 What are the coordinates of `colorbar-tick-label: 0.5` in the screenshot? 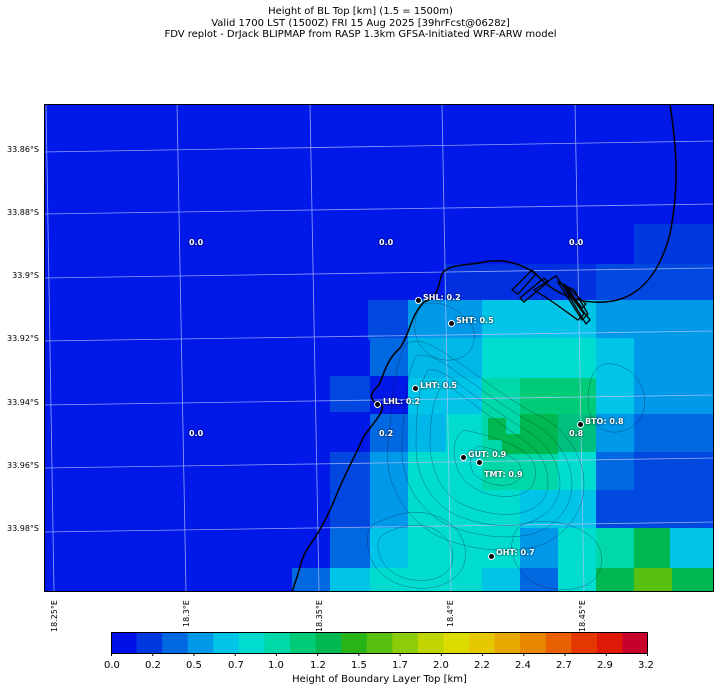 It's located at (194, 665).